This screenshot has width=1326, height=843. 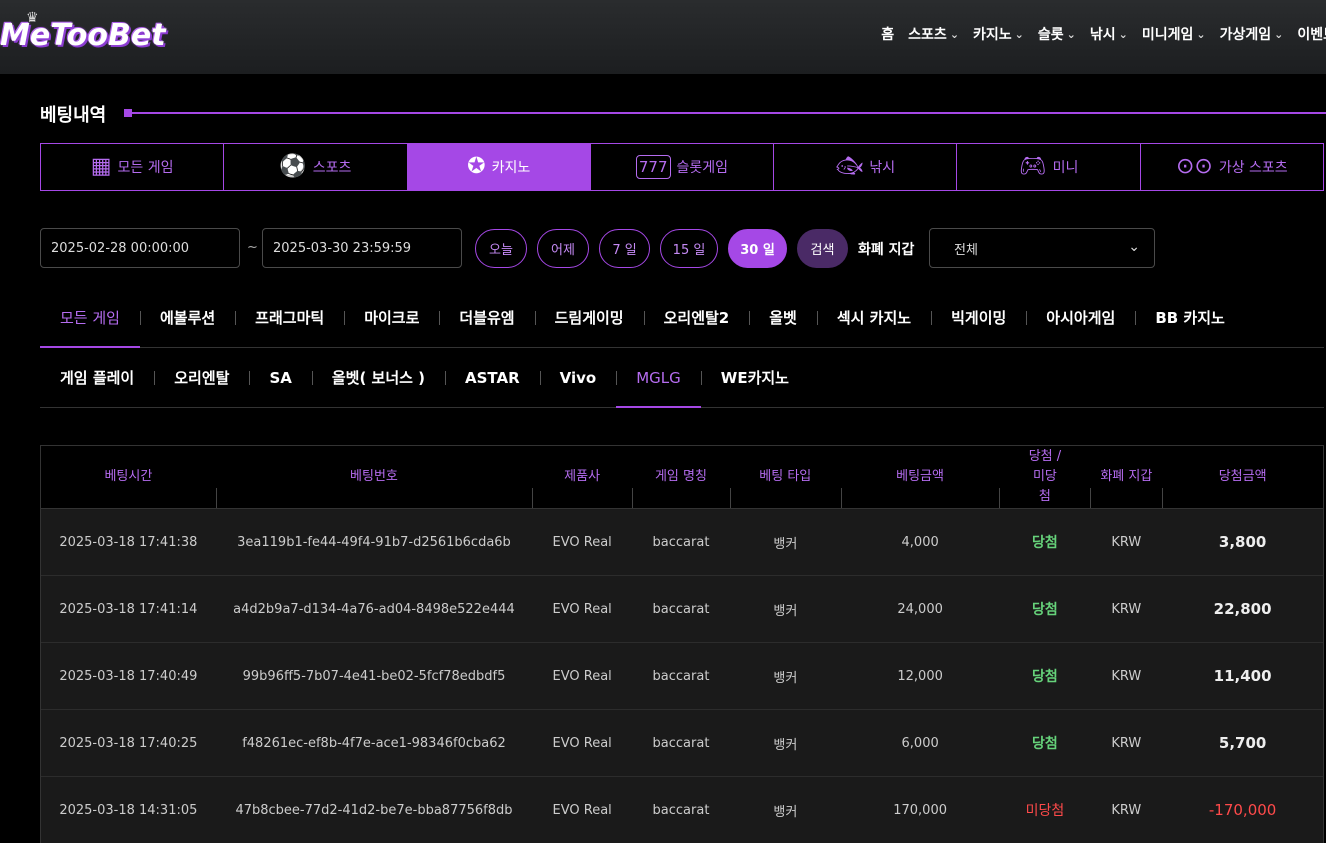 I want to click on tab-all-games: ▦ 모든 게임, so click(x=133, y=167).